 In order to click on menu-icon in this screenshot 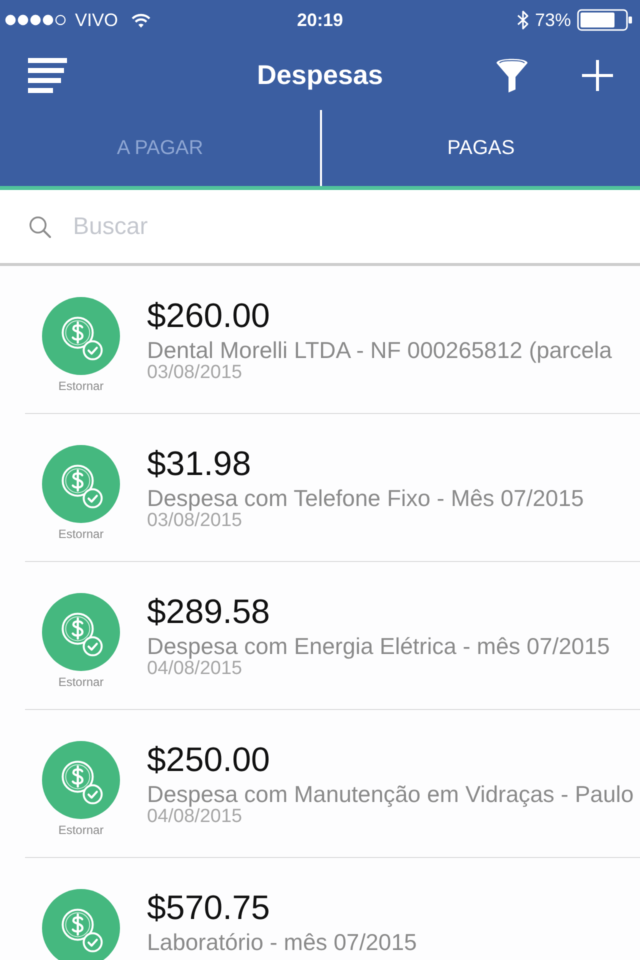, I will do `click(47, 75)`.